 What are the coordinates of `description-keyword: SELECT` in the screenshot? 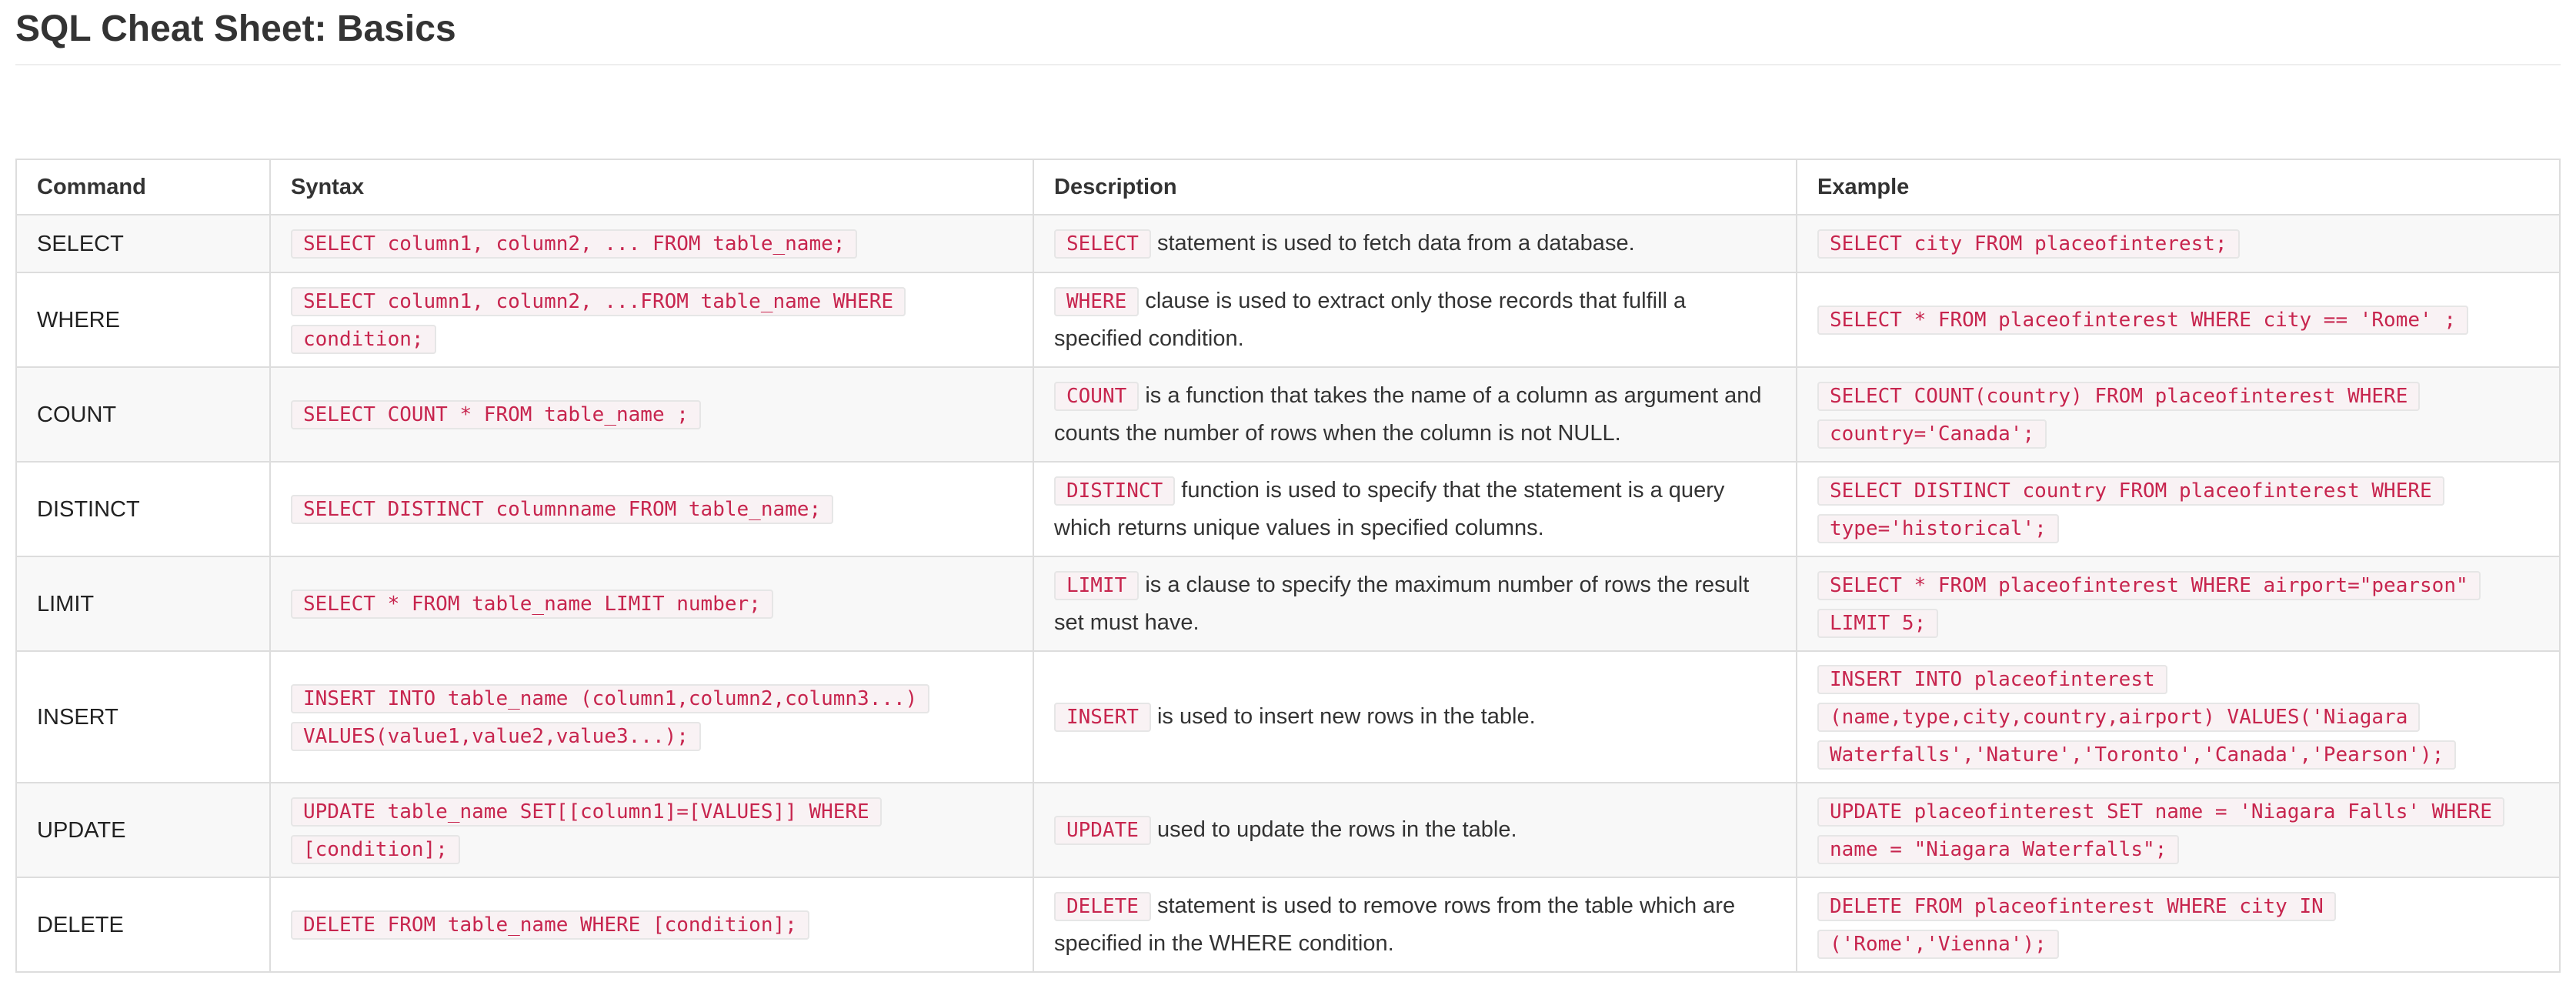 It's located at (1102, 244).